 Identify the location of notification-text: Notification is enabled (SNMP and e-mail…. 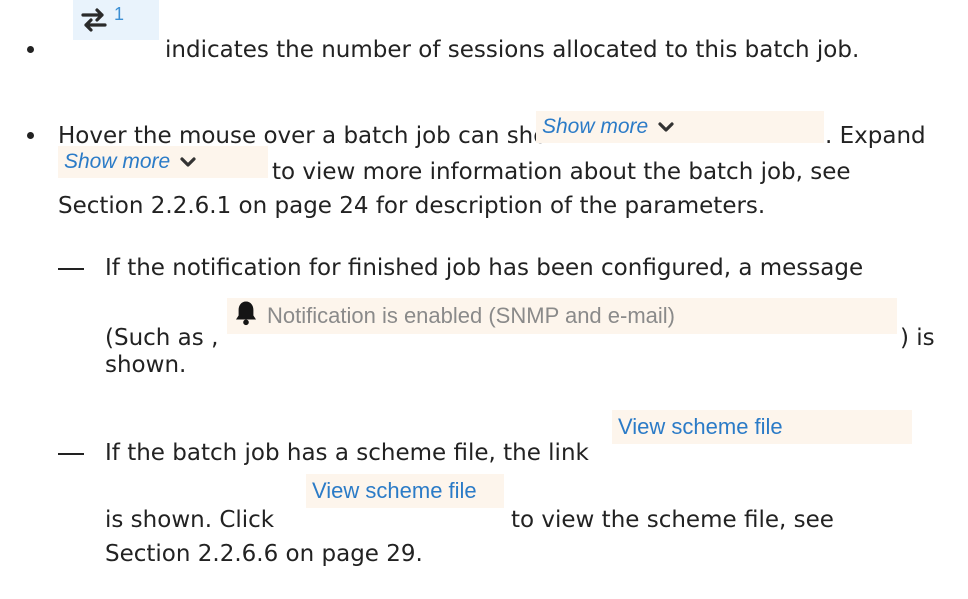
(471, 315).